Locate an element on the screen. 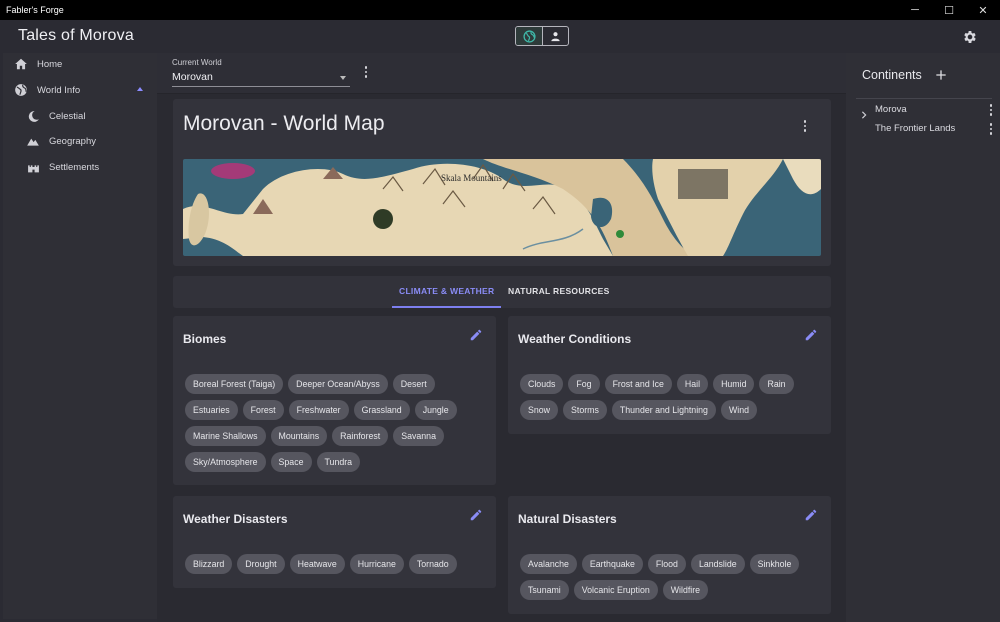  add-continent-button is located at coordinates (941, 75).